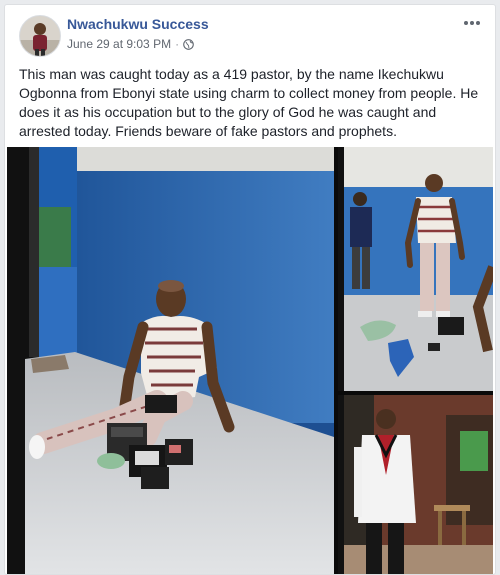 This screenshot has height=575, width=500. I want to click on post-meta: June 29 at 9:03 PM ·, so click(130, 44).